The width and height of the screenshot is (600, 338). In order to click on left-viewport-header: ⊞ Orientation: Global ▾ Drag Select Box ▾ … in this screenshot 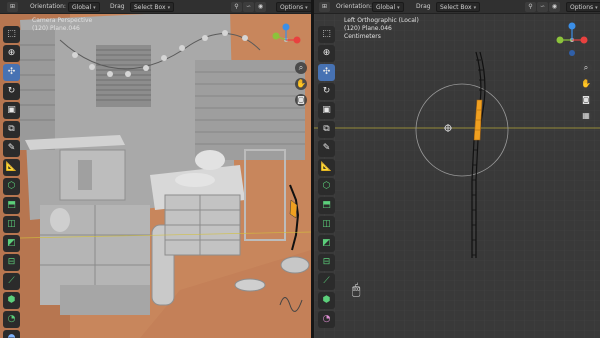, I will do `click(155, 7)`.